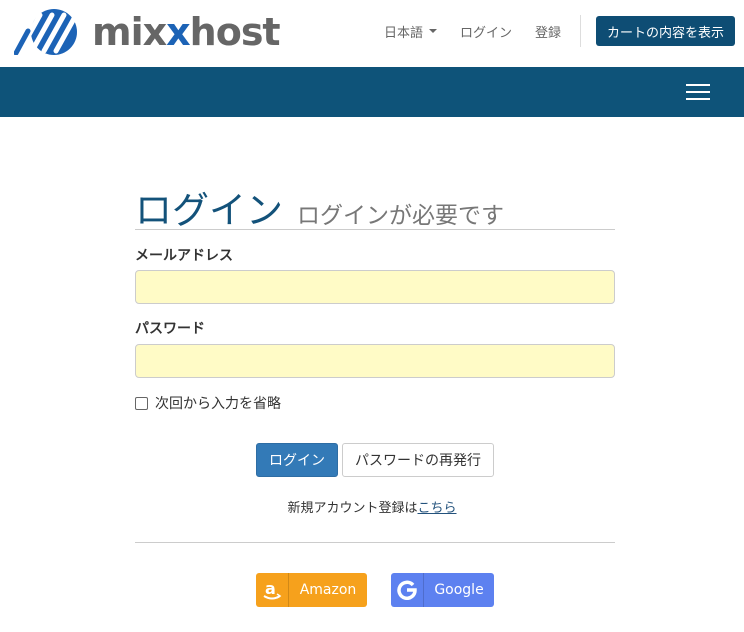 This screenshot has width=744, height=632. What do you see at coordinates (665, 31) in the screenshot?
I see `view-cart-button: カートの内容を表示` at bounding box center [665, 31].